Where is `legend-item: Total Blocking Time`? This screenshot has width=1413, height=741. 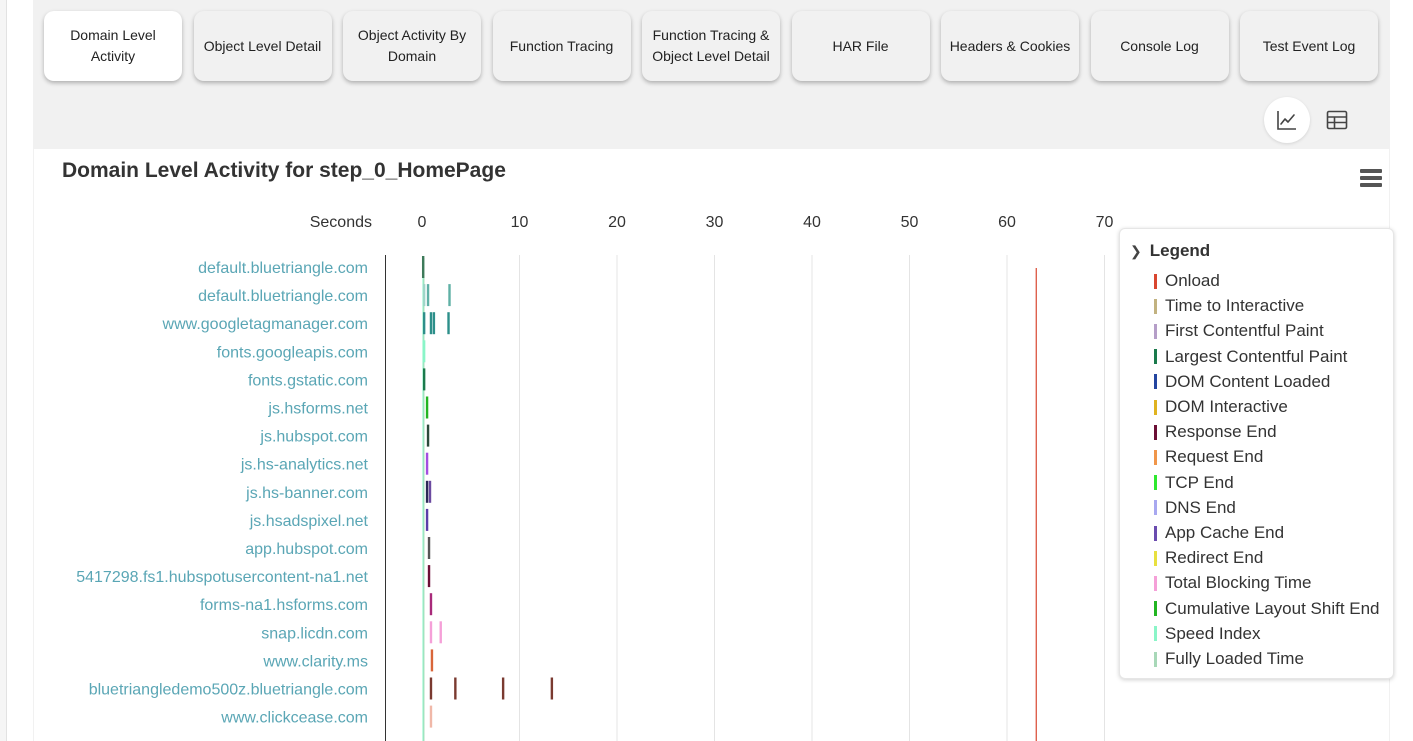
legend-item: Total Blocking Time is located at coordinates (1232, 583).